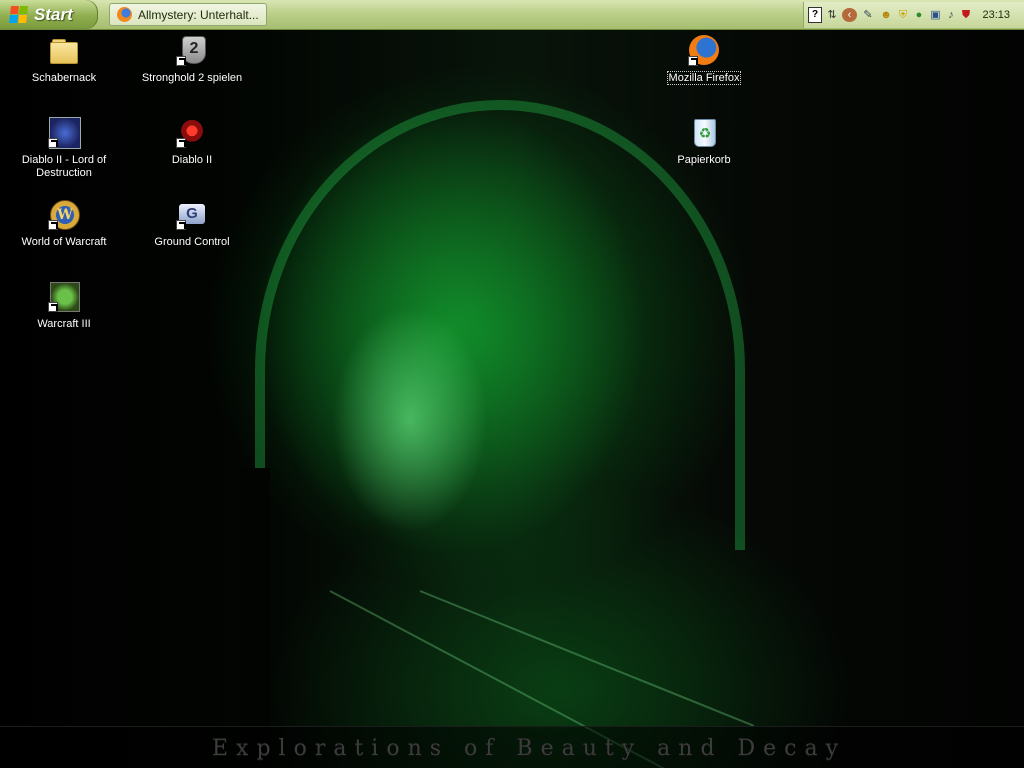  I want to click on desktop-icon-label: Diablo II, so click(192, 160).